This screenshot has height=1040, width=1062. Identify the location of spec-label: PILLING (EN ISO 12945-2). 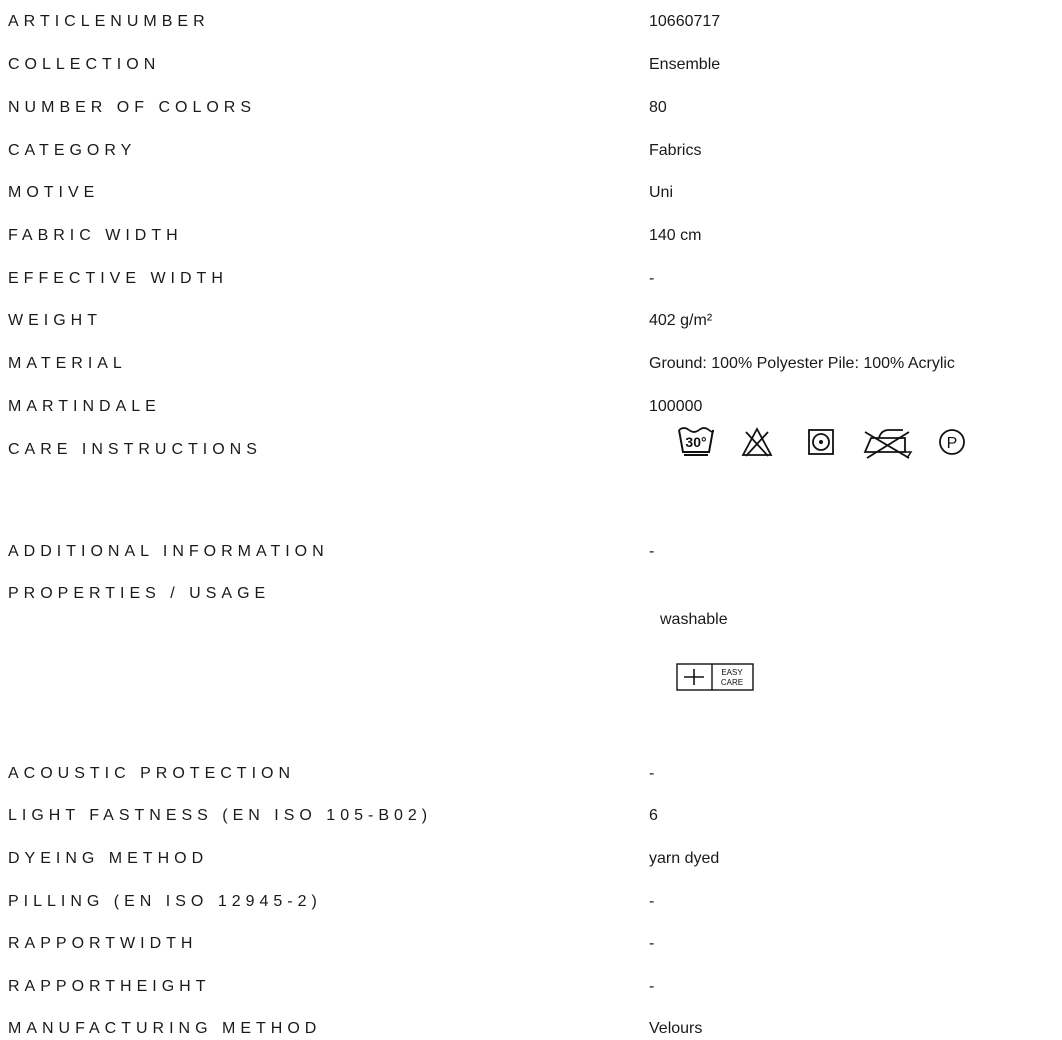
(165, 901).